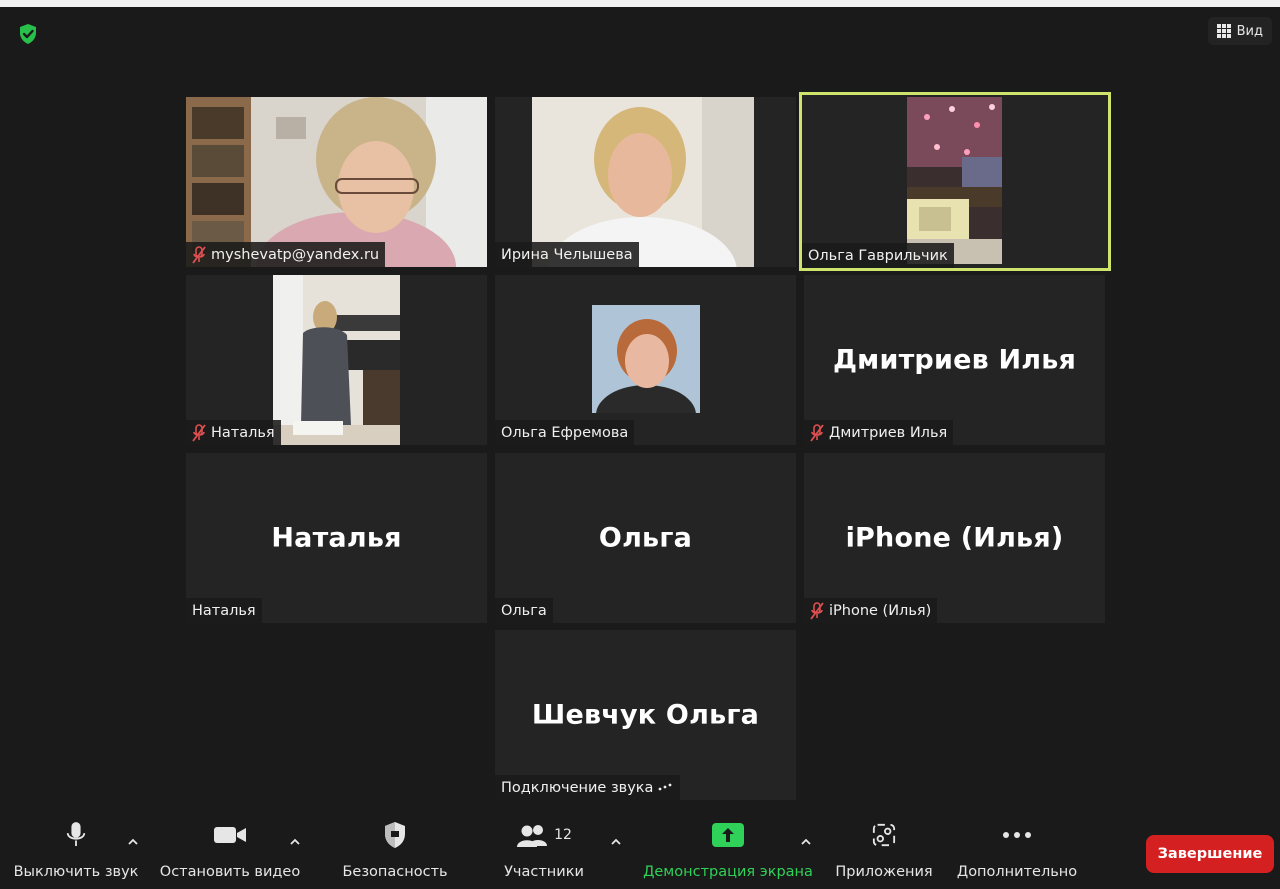 Image resolution: width=1280 pixels, height=889 pixels. What do you see at coordinates (666, 788) in the screenshot?
I see `connecting-dots-icon` at bounding box center [666, 788].